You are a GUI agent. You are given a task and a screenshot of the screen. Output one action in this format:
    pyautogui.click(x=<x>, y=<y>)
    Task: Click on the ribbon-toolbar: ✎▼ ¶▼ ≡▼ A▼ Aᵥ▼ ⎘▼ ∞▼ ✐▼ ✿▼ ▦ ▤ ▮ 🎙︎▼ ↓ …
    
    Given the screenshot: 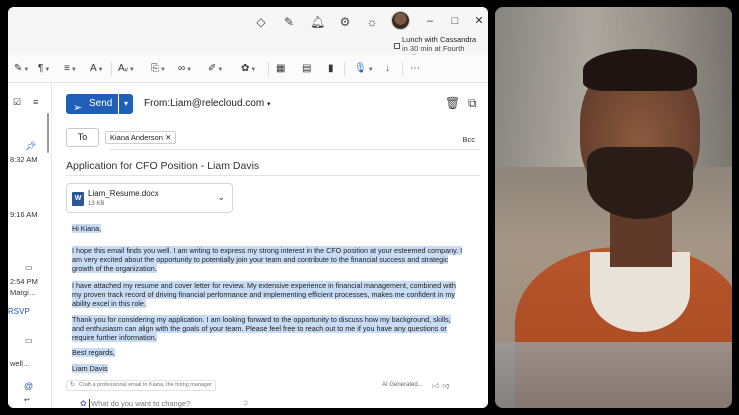 What is the action you would take?
    pyautogui.click(x=248, y=69)
    